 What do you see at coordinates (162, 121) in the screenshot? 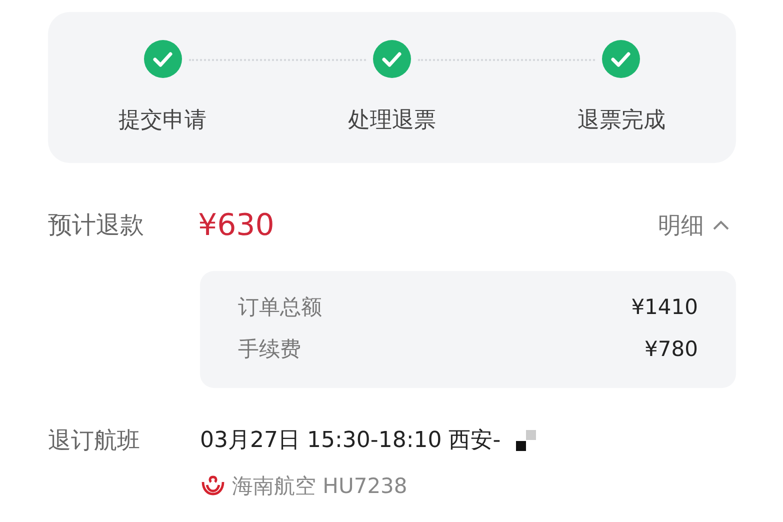
I see `step-label: 提交申请` at bounding box center [162, 121].